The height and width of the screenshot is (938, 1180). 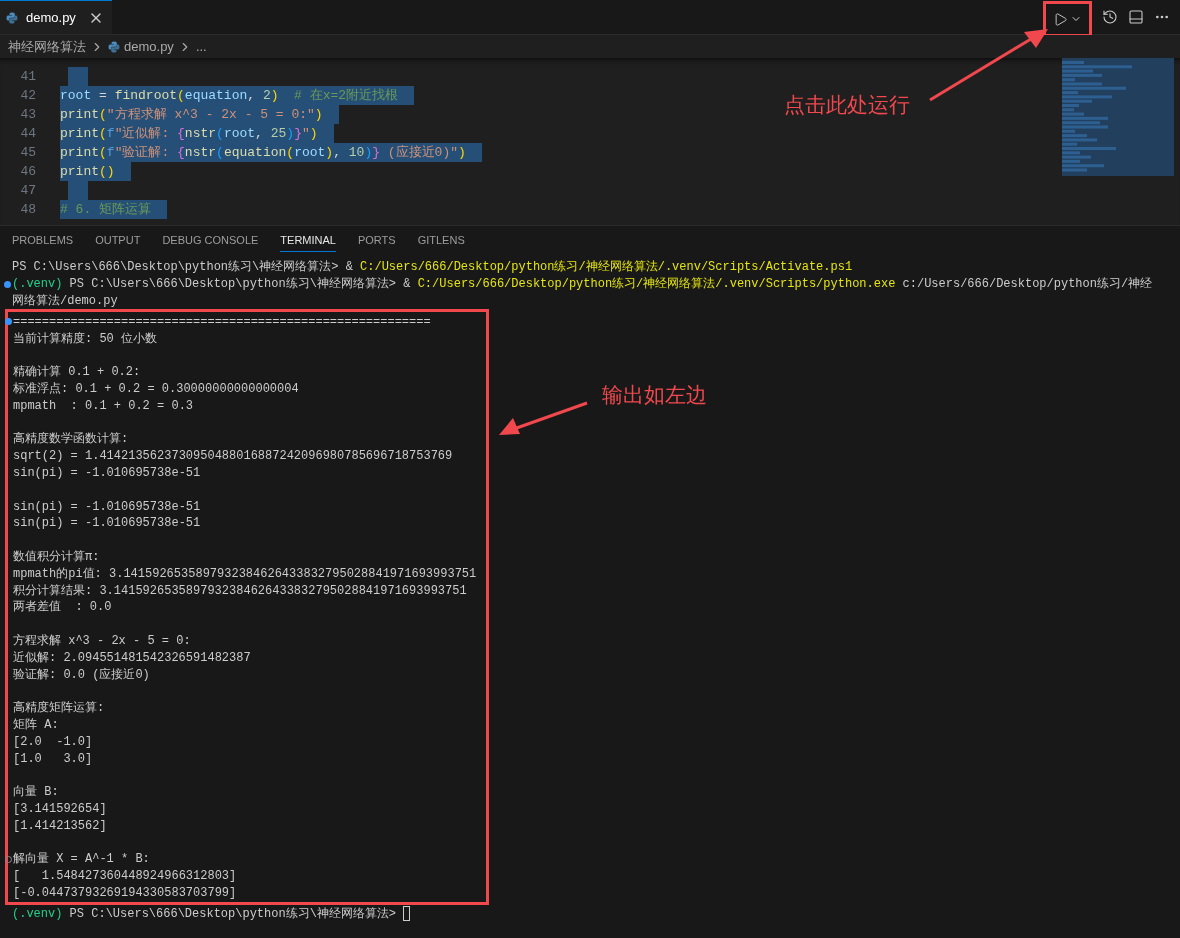 What do you see at coordinates (71, 440) in the screenshot?
I see `terminal-line: 高精度数学函数计算:` at bounding box center [71, 440].